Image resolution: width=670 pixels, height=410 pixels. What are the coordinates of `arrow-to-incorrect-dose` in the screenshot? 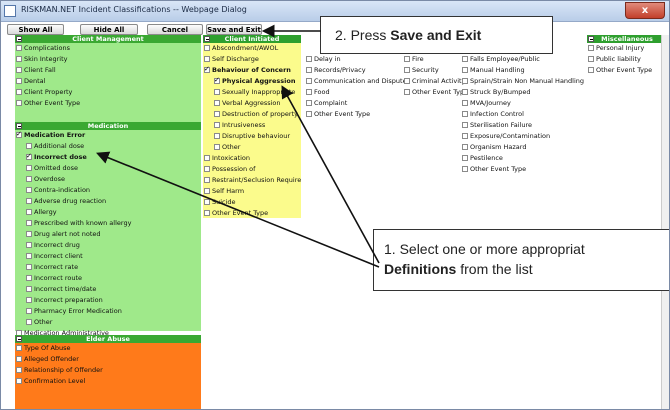 It's located at (238, 209).